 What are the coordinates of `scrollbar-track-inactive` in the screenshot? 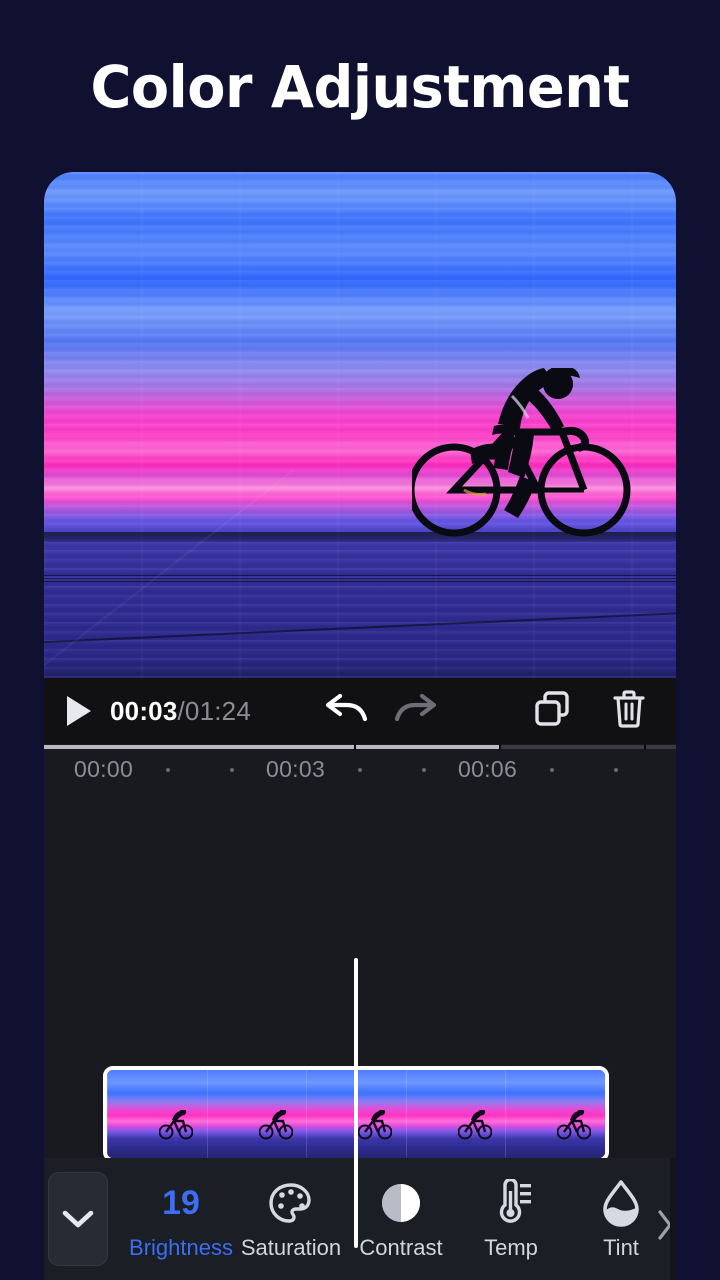 It's located at (588, 747).